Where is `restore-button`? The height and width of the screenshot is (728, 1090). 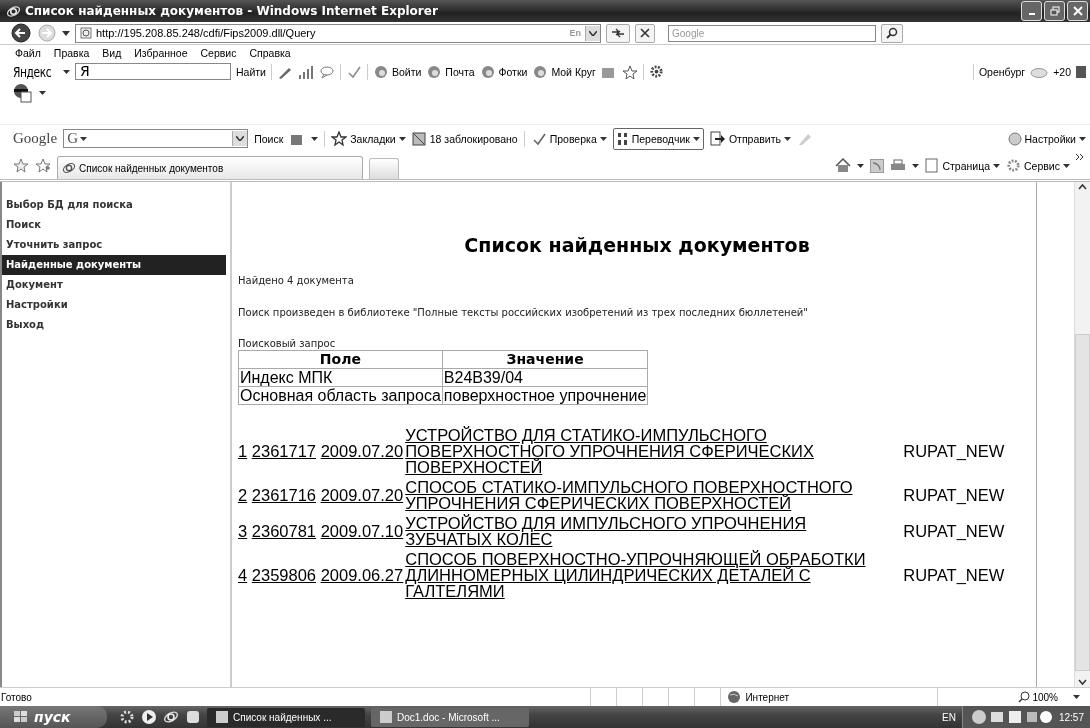 restore-button is located at coordinates (1054, 11).